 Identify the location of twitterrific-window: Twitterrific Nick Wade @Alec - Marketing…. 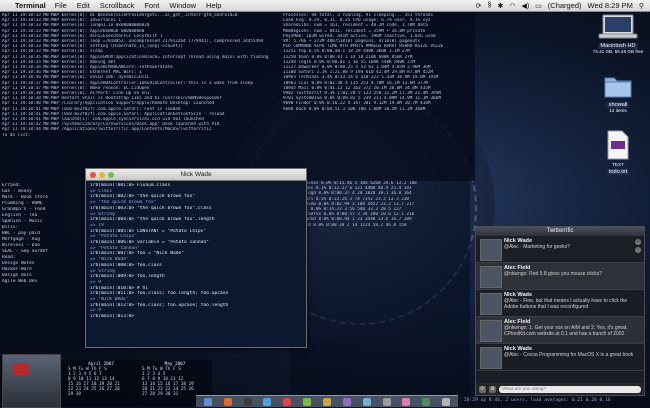
(560, 311).